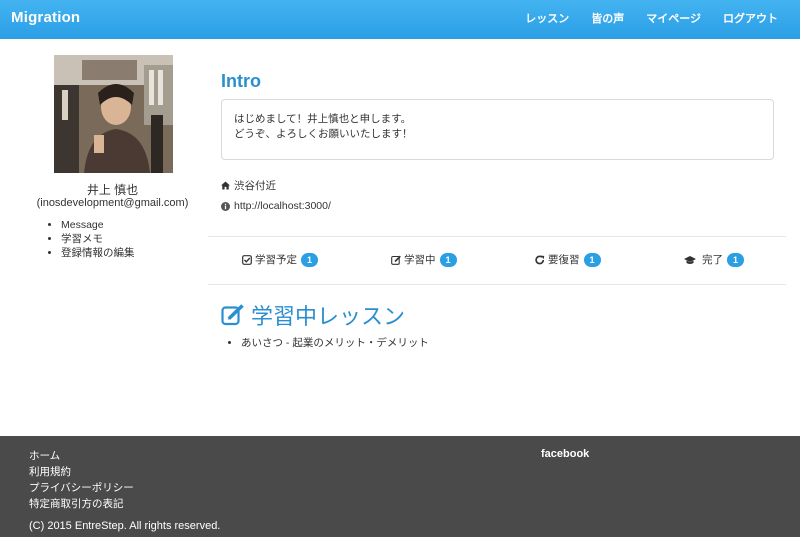 Image resolution: width=800 pixels, height=537 pixels. I want to click on message-link: Message, so click(98, 225).